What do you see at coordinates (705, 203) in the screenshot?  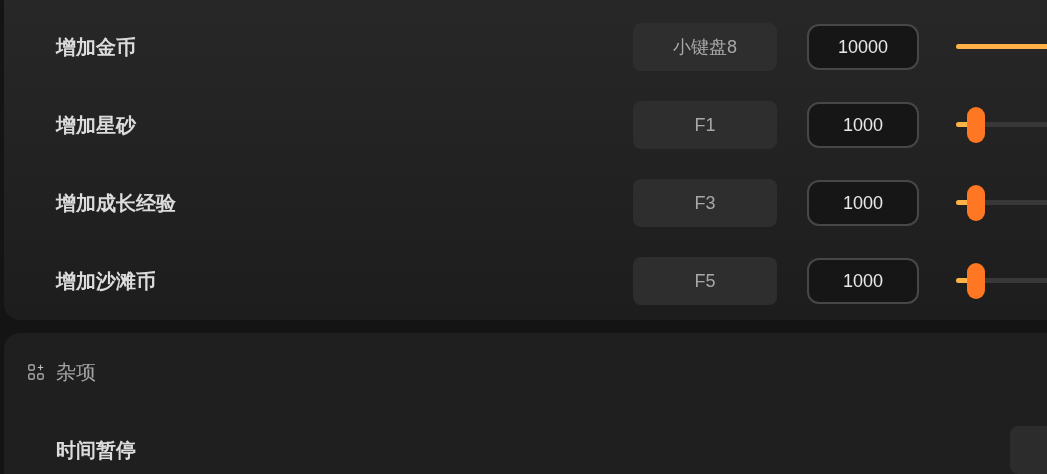 I see `hotkey-button: F3` at bounding box center [705, 203].